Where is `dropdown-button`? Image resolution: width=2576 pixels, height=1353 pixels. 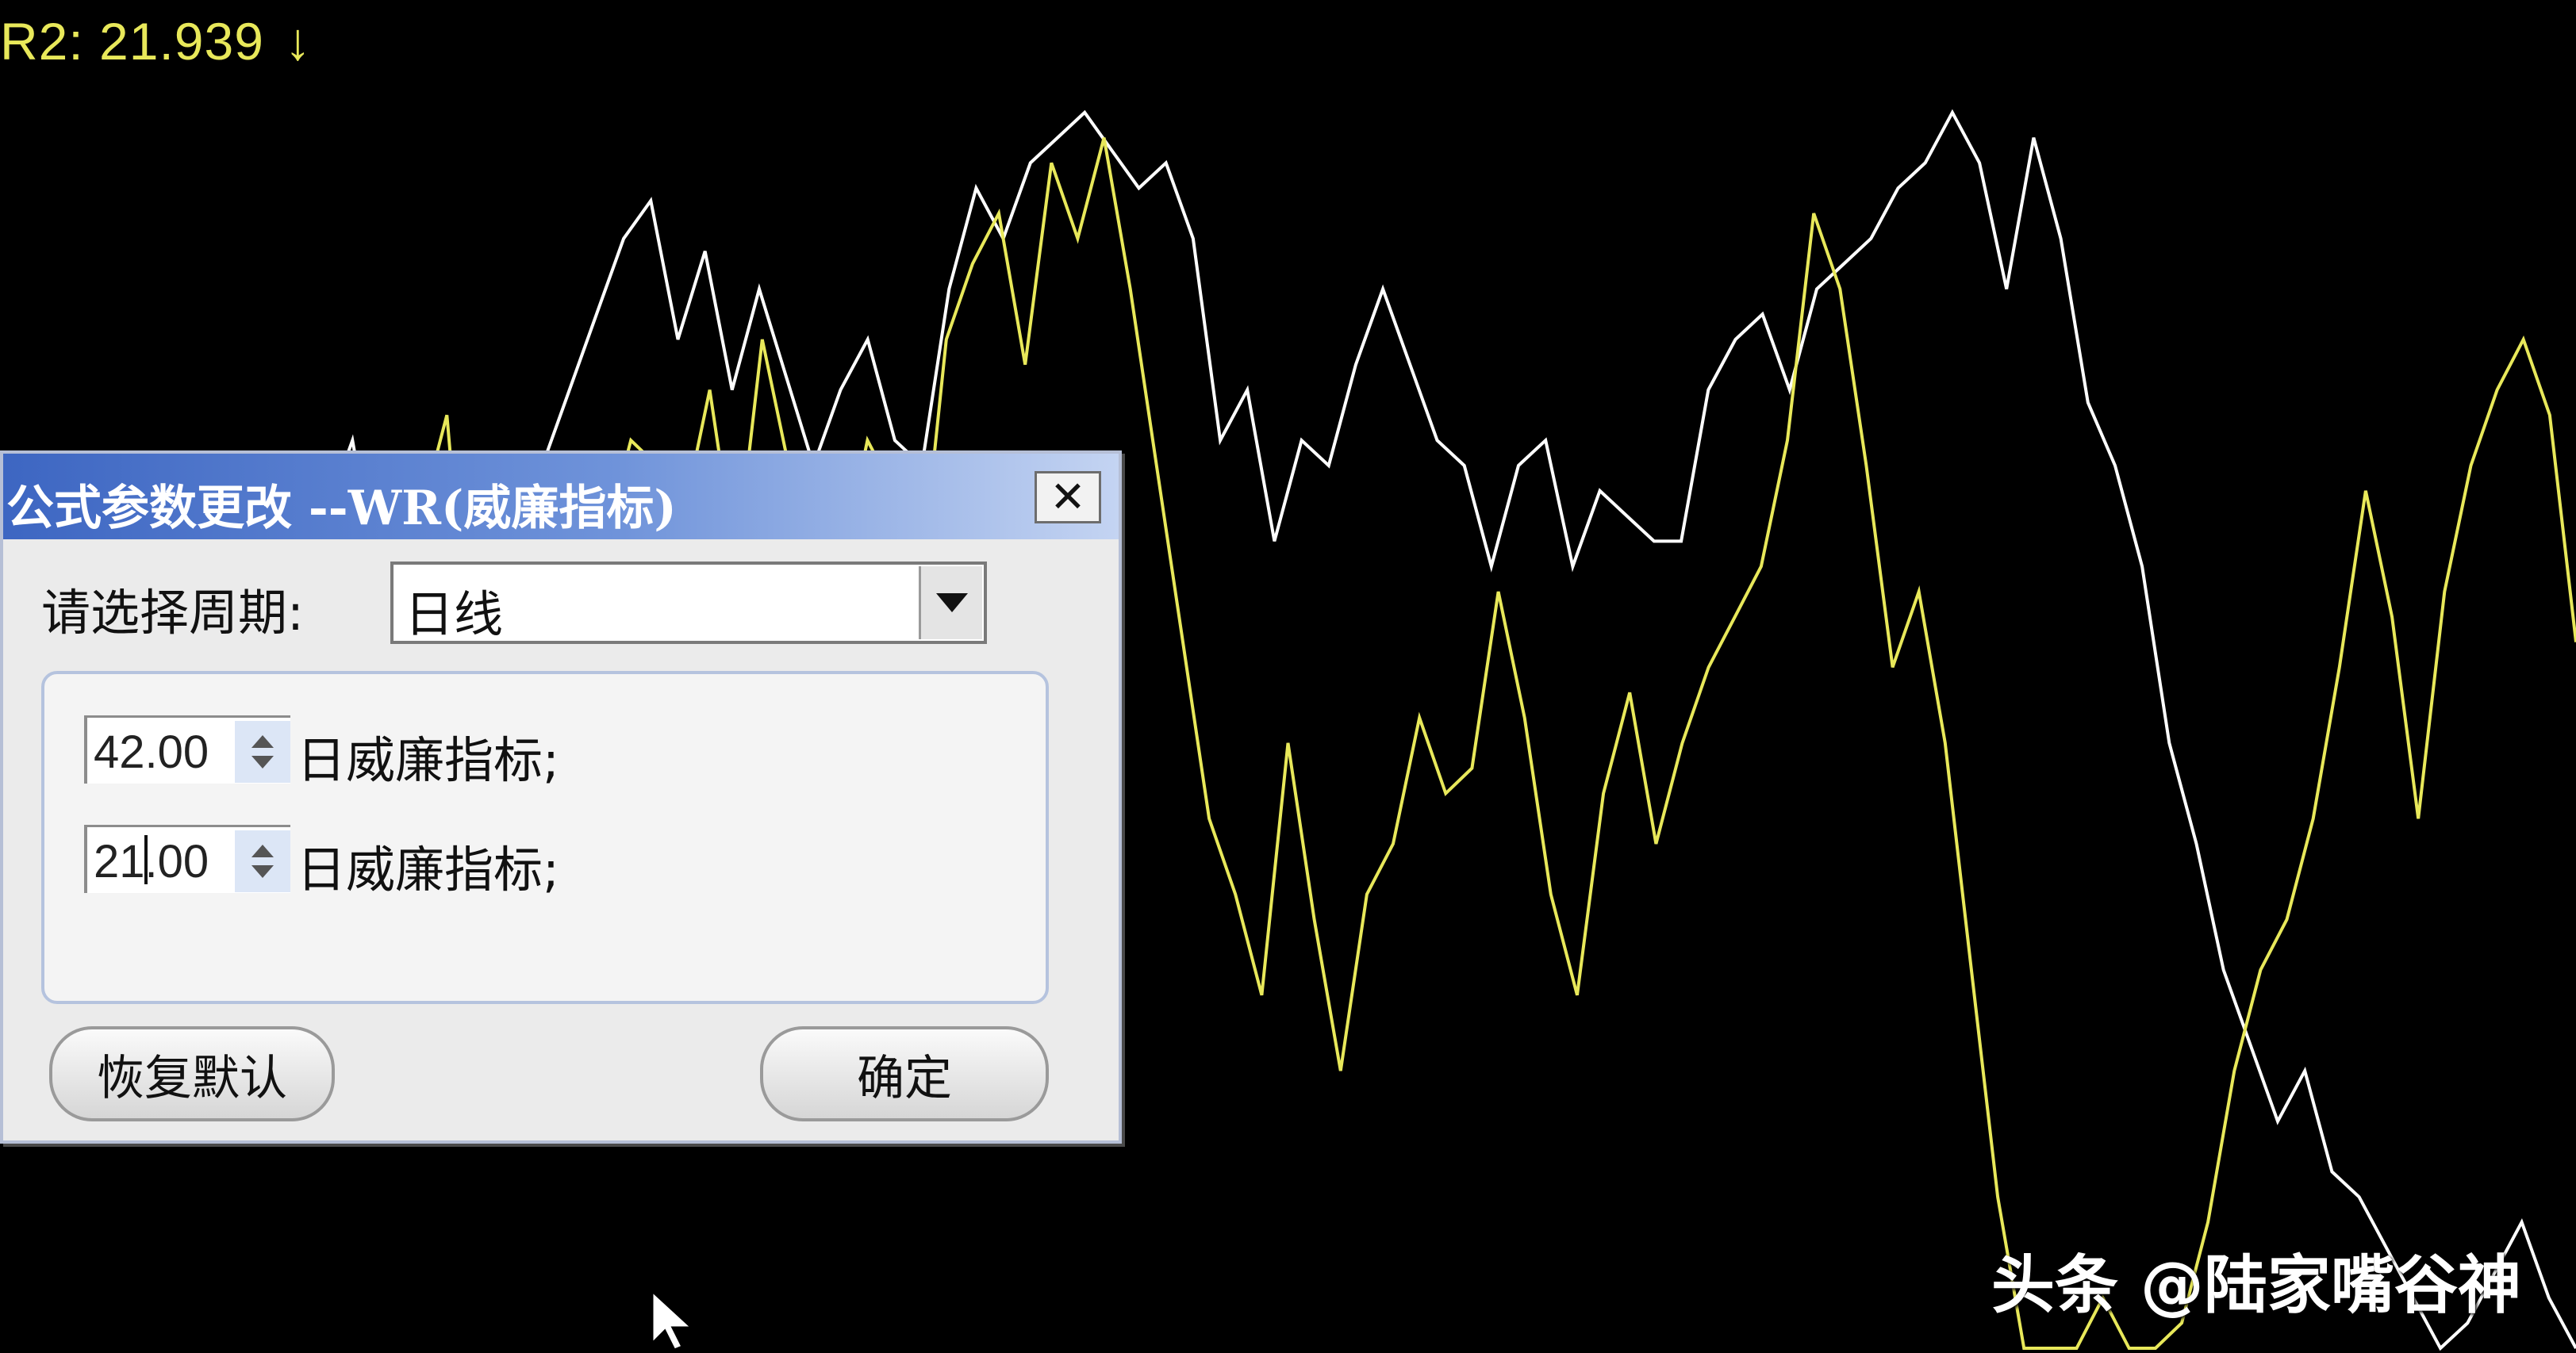 dropdown-button is located at coordinates (951, 602).